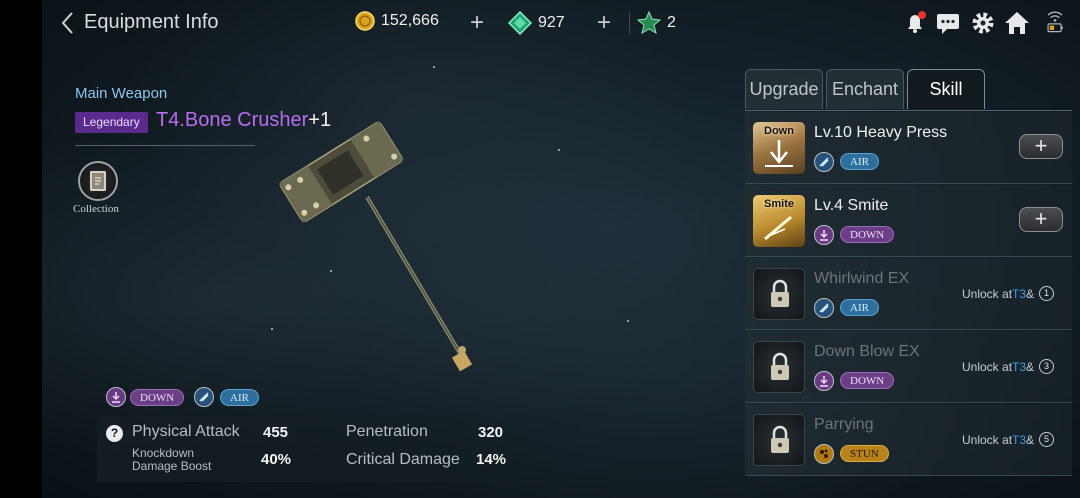  I want to click on down-blow-skill-icon, so click(779, 367).